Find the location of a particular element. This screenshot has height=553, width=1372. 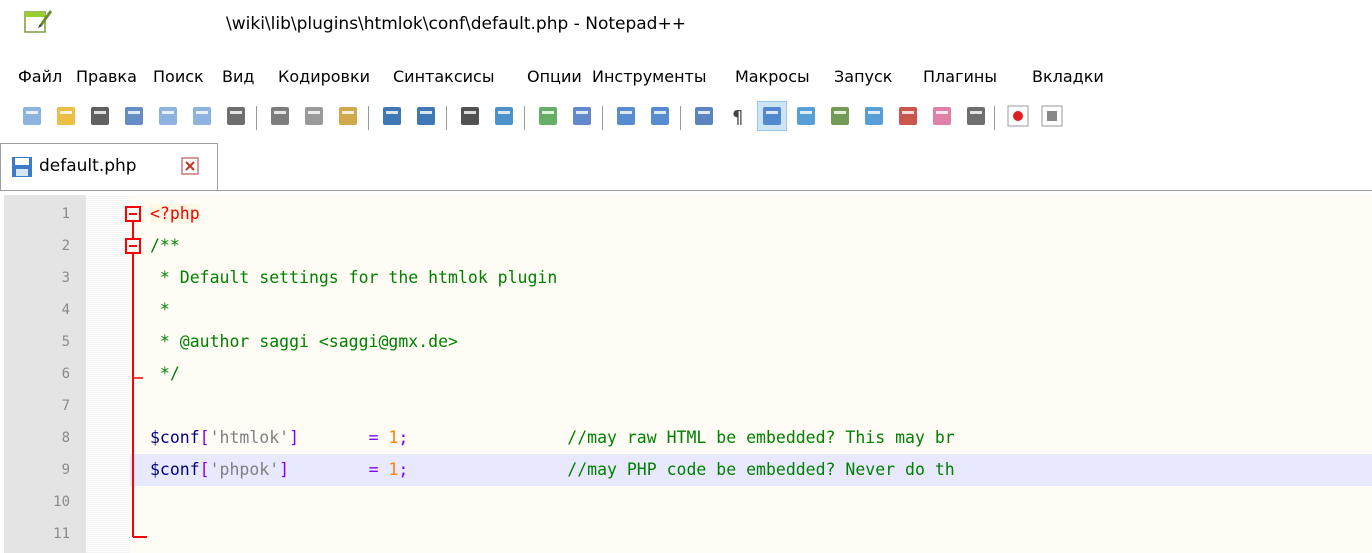

show-all-chars-icon: ¶ is located at coordinates (738, 116).